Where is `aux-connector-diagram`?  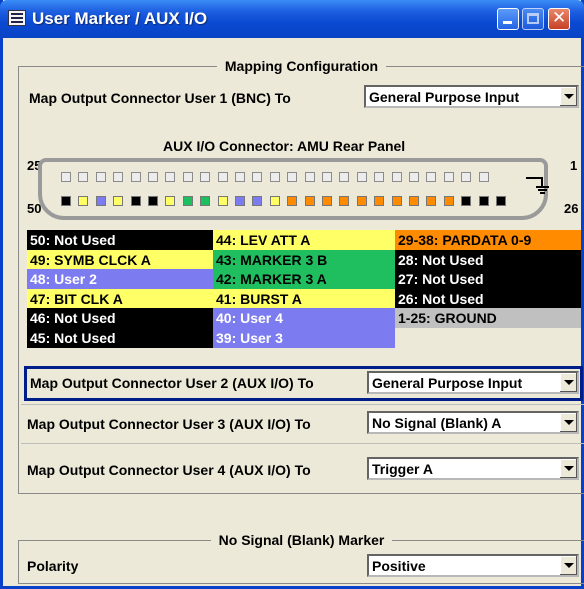 aux-connector-diagram is located at coordinates (293, 189).